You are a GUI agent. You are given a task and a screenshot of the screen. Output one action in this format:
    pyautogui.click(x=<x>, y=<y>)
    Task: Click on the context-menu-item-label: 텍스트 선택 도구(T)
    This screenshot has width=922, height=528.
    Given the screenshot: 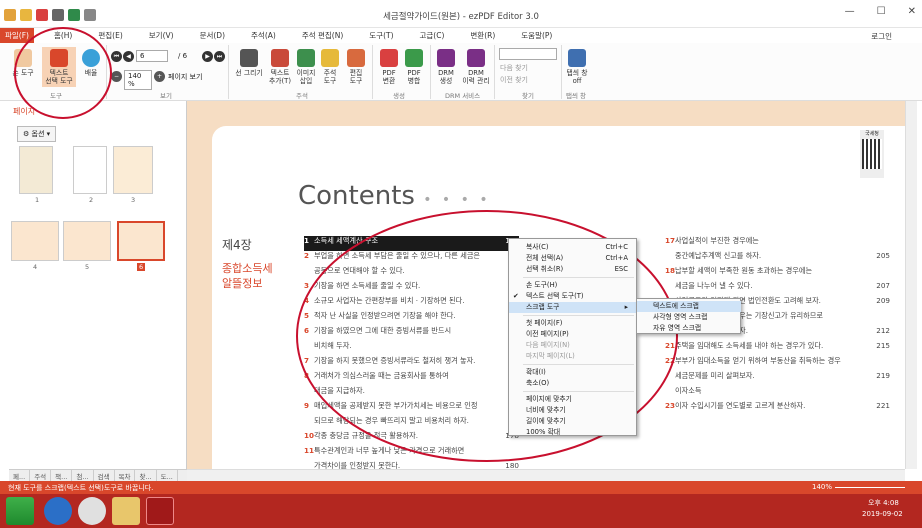 What is the action you would take?
    pyautogui.click(x=555, y=296)
    